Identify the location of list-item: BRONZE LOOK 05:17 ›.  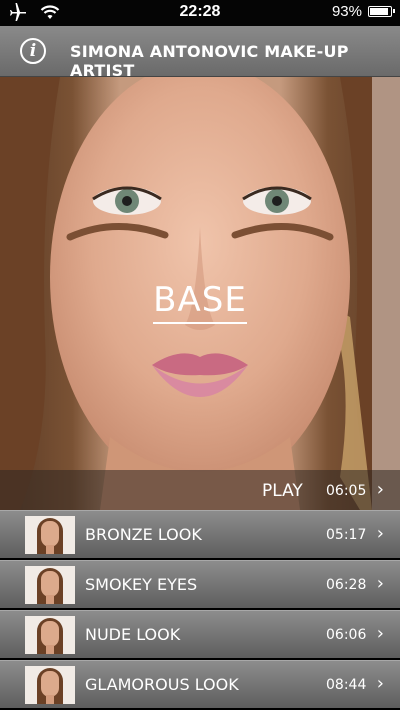
(200, 534).